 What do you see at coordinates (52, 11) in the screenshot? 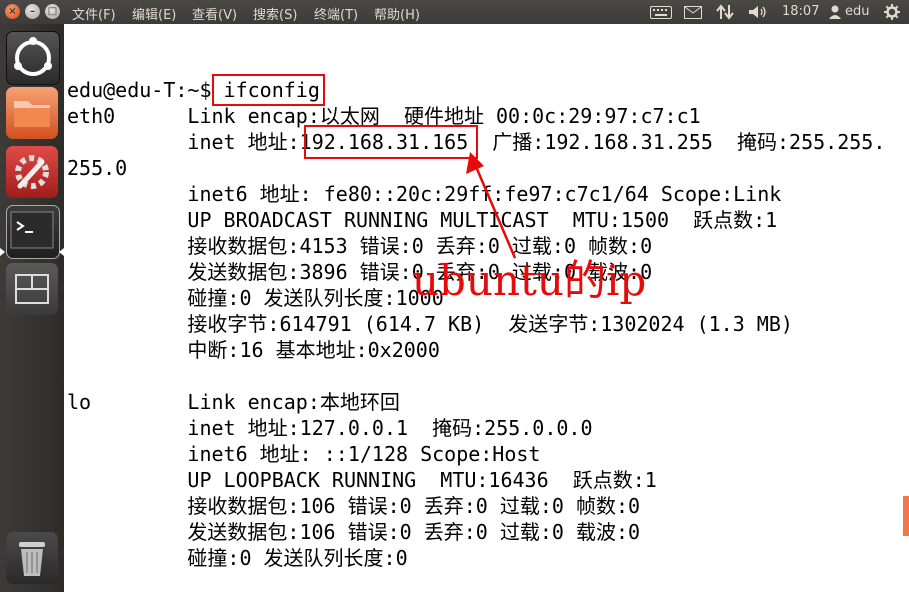
I see `maximize-window-button: □` at bounding box center [52, 11].